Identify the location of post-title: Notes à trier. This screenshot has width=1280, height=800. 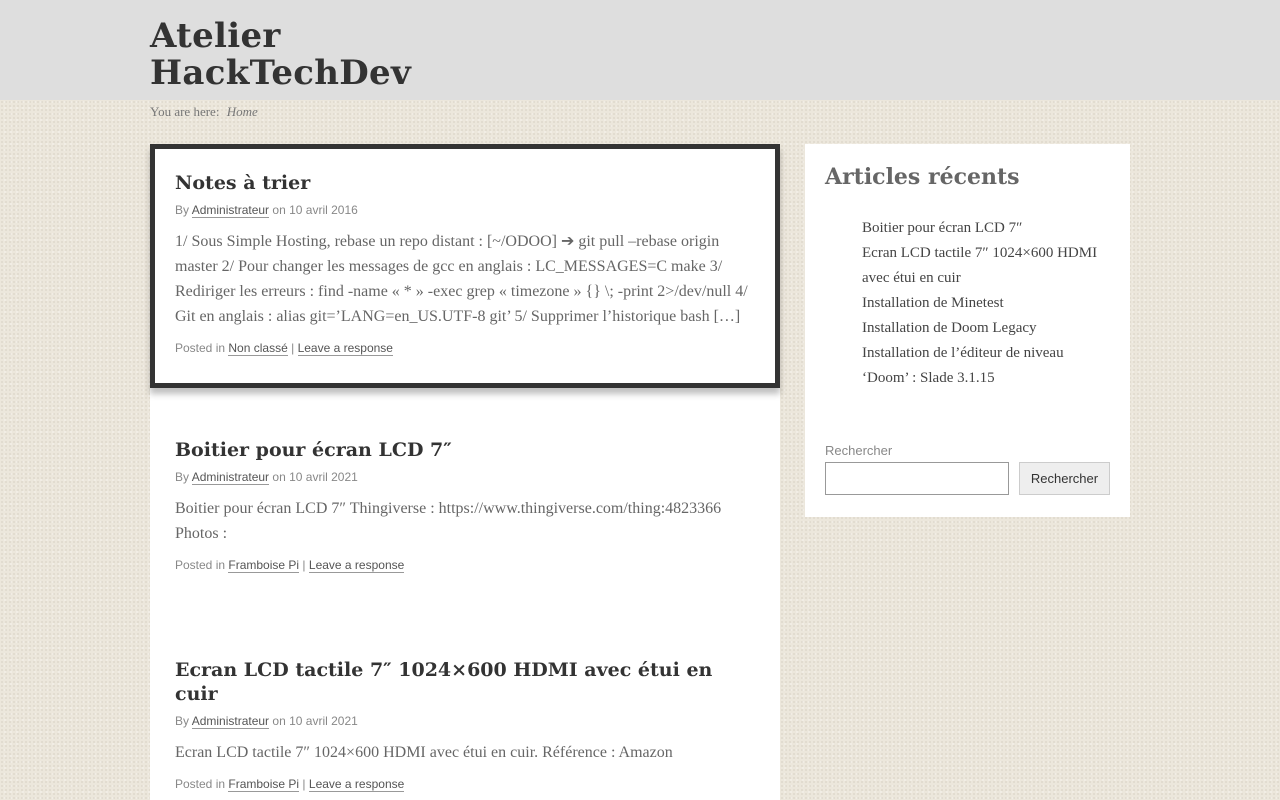
(465, 183).